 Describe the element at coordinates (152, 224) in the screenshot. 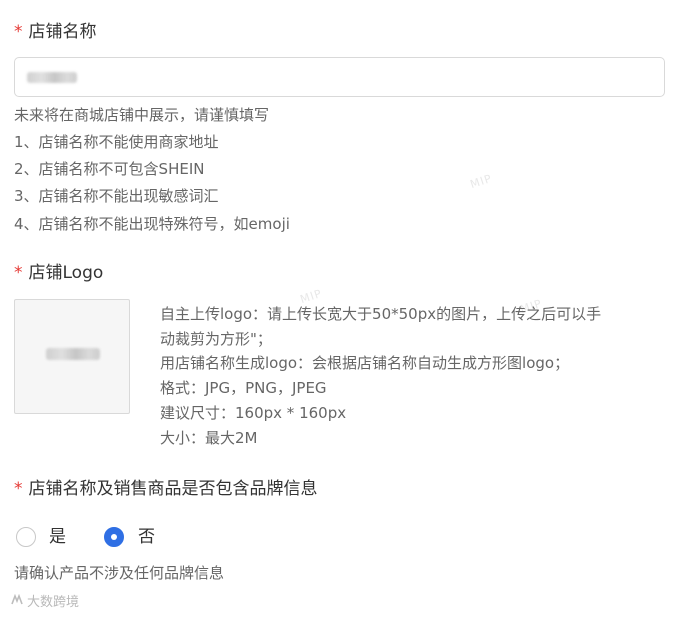

I see `store-name-rule: 4、店铺名称不能出现特殊符号，如emoji` at that location.